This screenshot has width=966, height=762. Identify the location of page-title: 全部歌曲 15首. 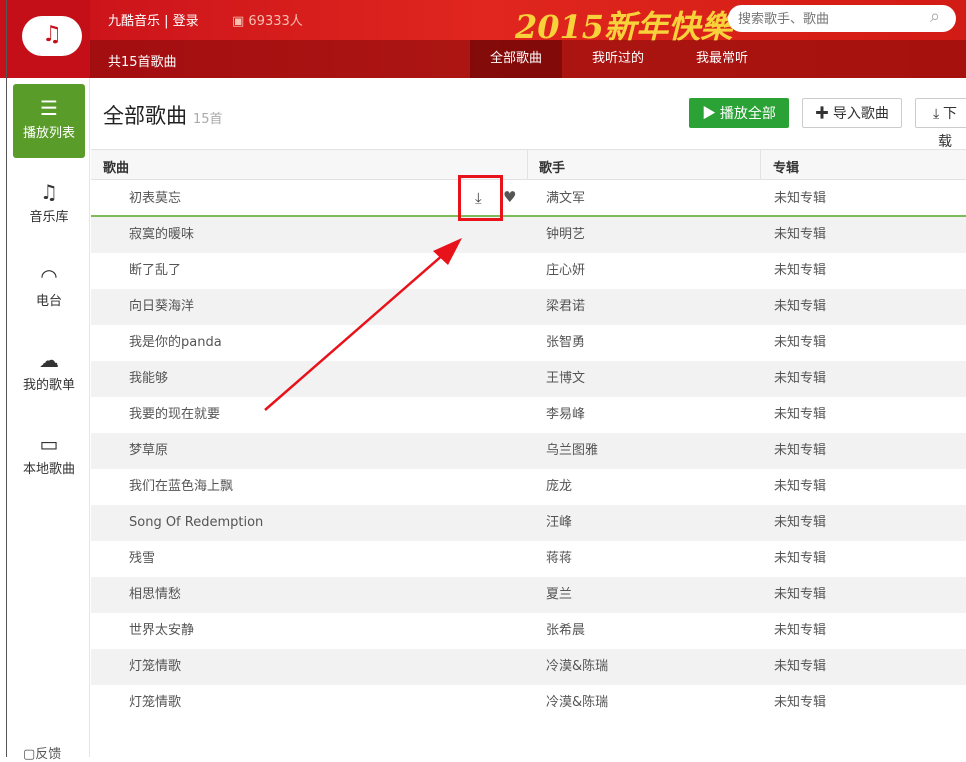
(163, 115).